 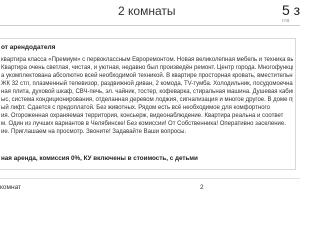 I want to click on owner-header: от арендодателя, so click(x=28, y=47).